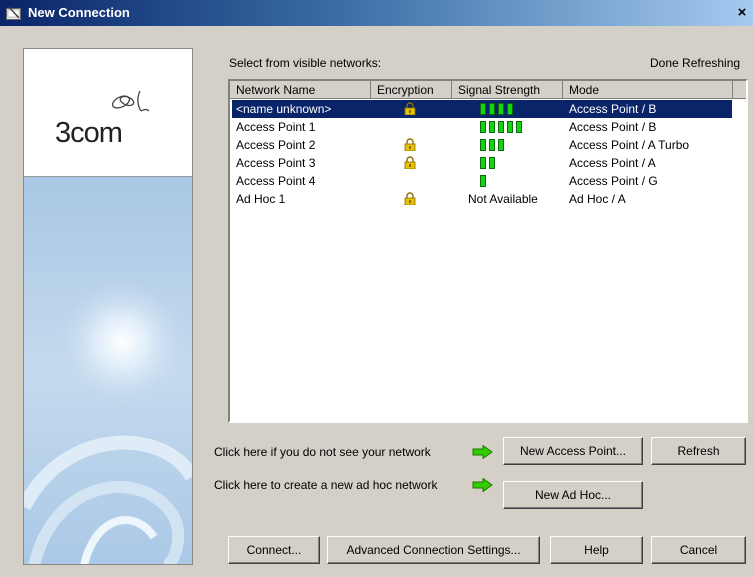 This screenshot has height=577, width=753. What do you see at coordinates (698, 451) in the screenshot?
I see `refresh-button: Refresh` at bounding box center [698, 451].